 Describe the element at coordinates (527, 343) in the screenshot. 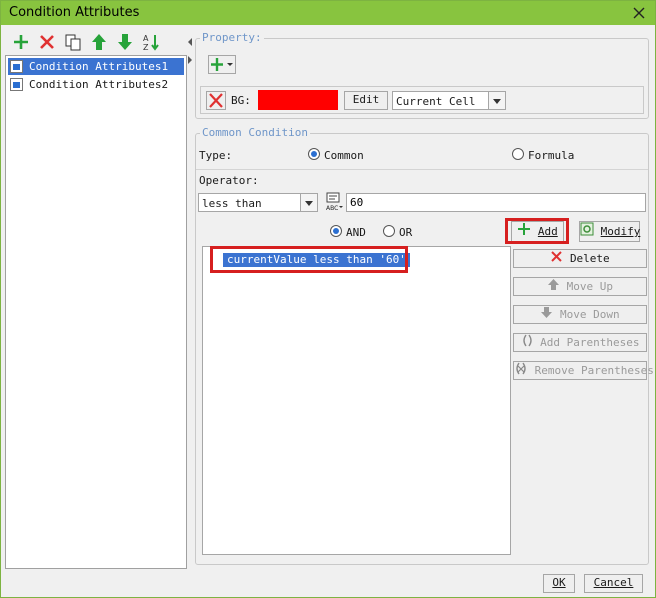

I see `parentheses-icon` at that location.